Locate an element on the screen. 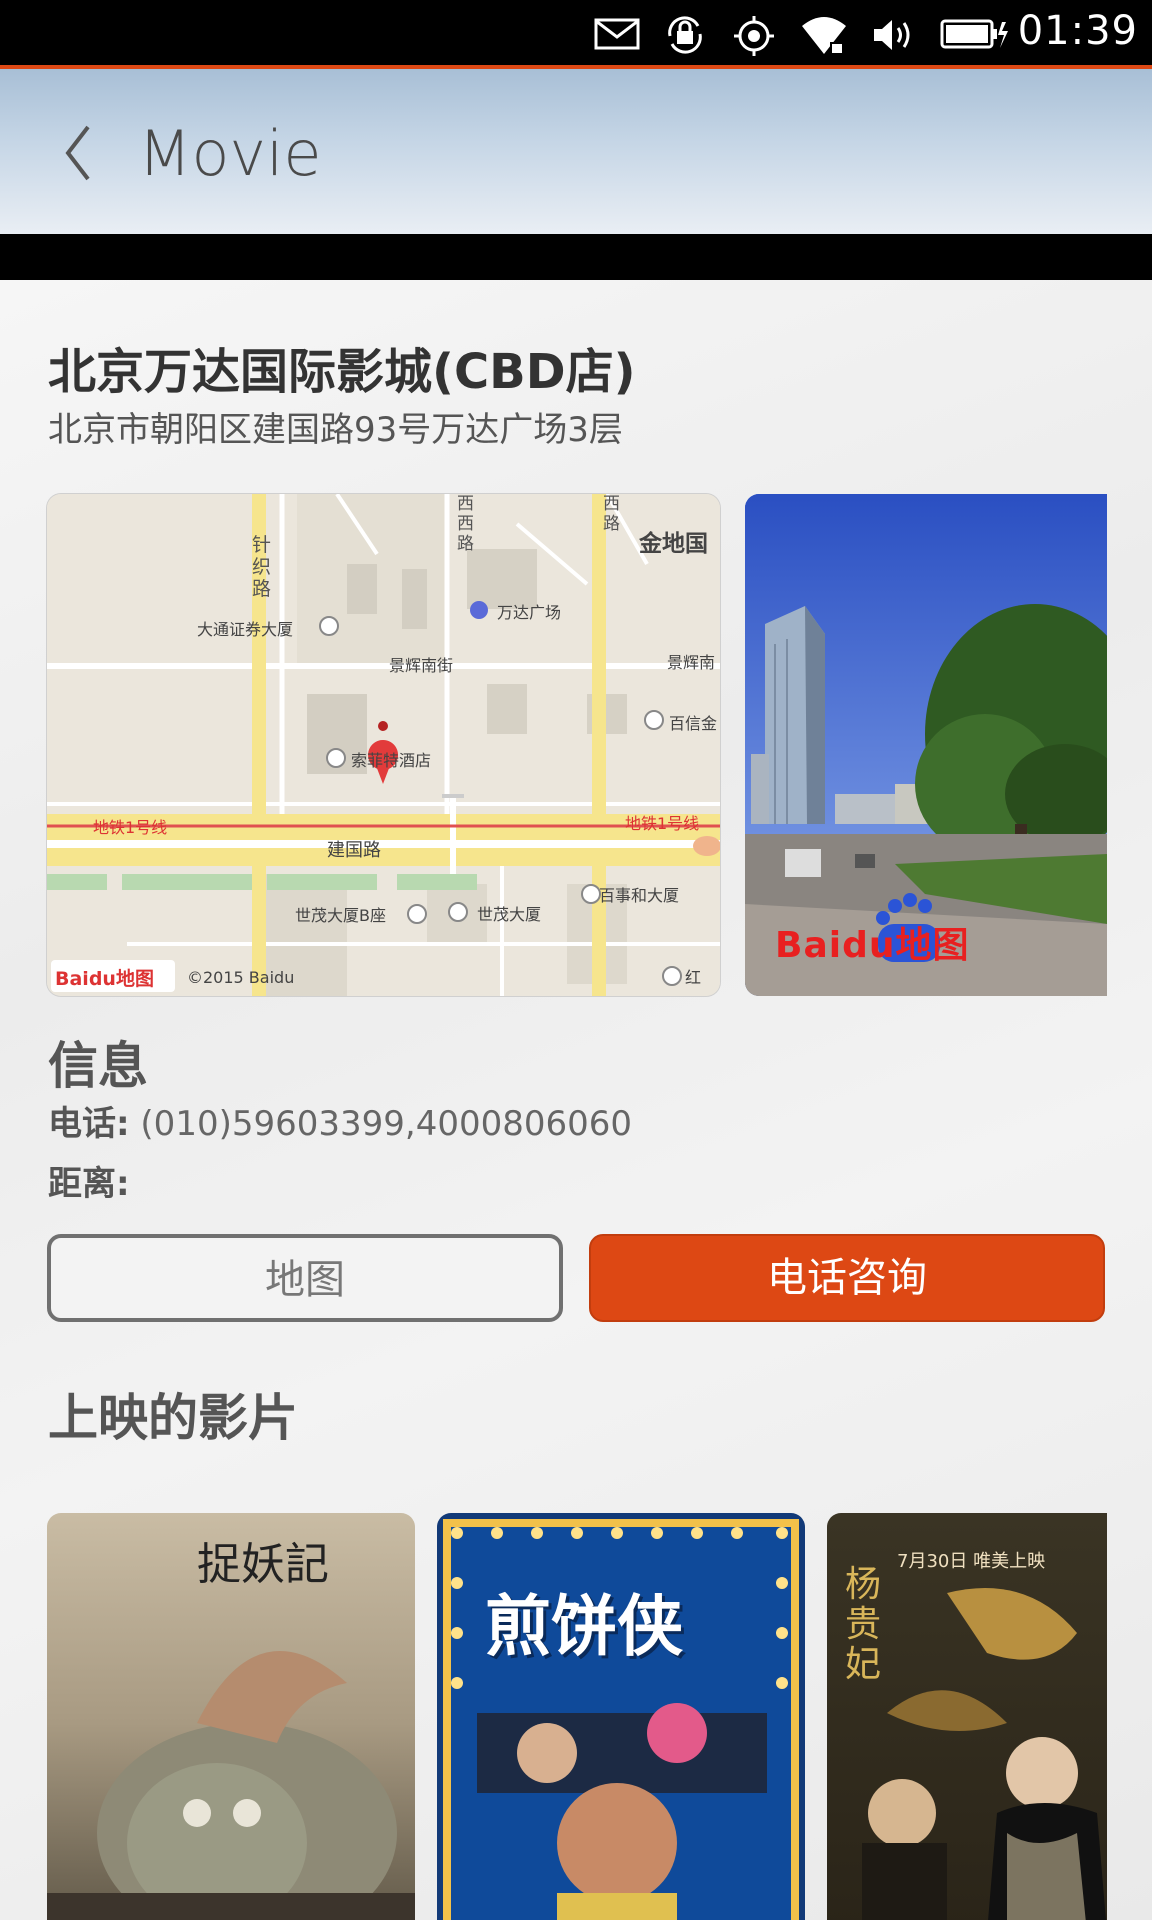  map-label-jindiguo: 金地国 is located at coordinates (673, 544).